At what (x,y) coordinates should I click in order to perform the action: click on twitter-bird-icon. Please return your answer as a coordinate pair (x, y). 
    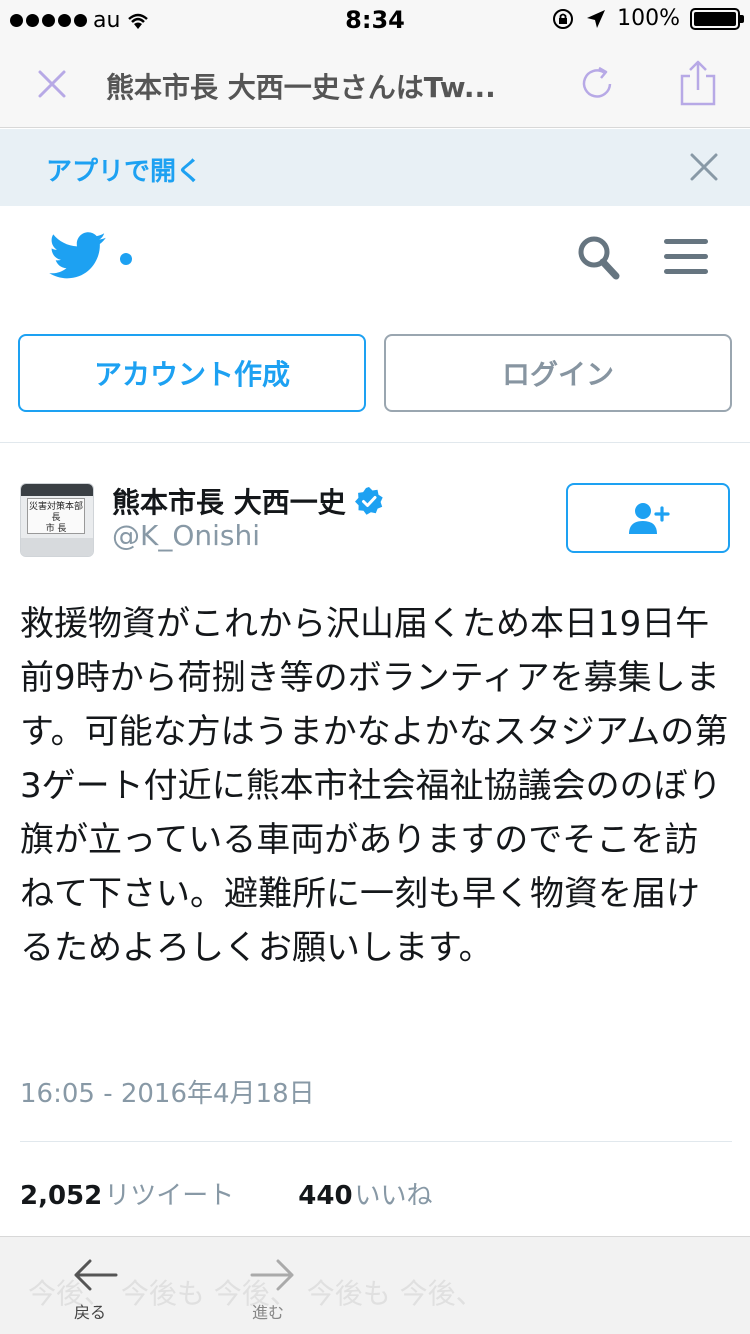
    Looking at the image, I should click on (78, 256).